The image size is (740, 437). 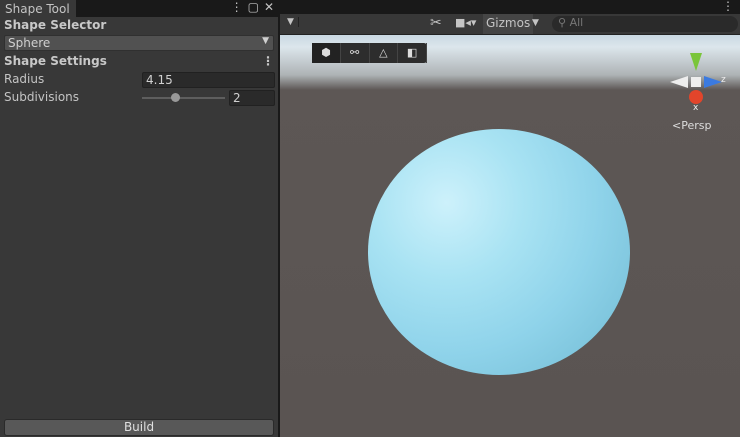 What do you see at coordinates (38, 8) in the screenshot?
I see `tab-shape-tool: Shape Tool` at bounding box center [38, 8].